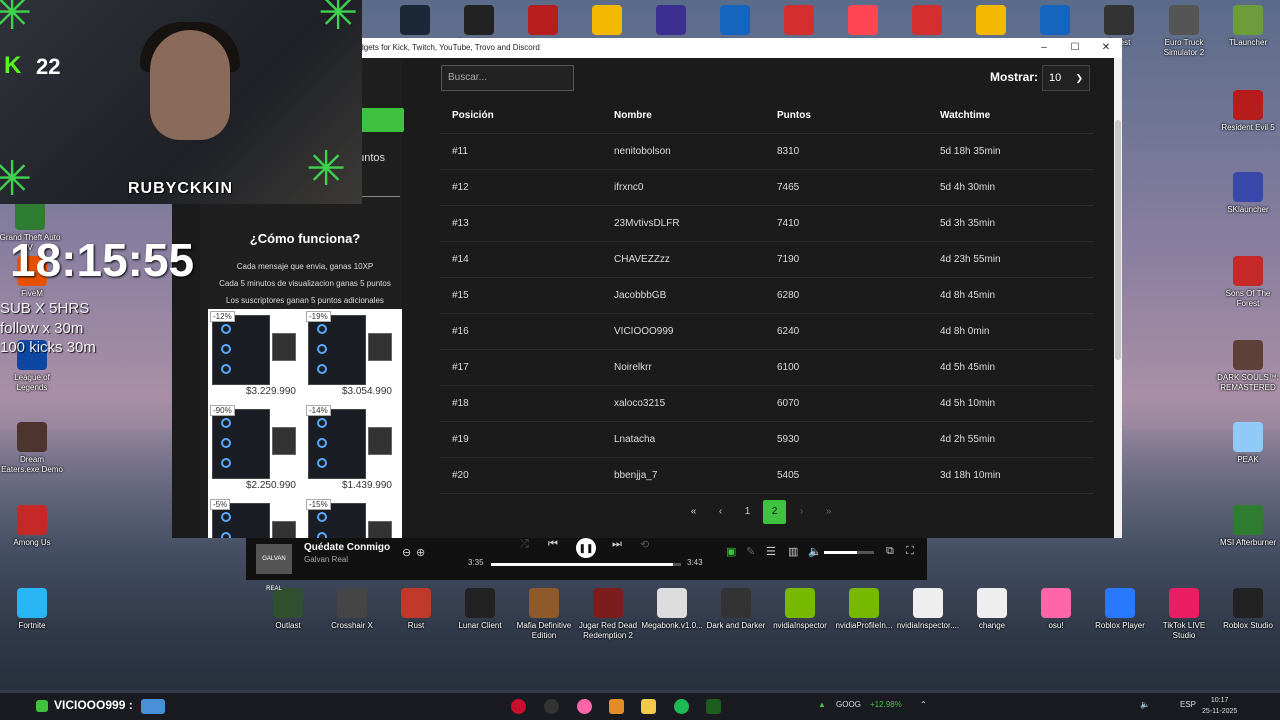 The height and width of the screenshot is (720, 1280). I want to click on show-hidden-icons-icon: ⌃, so click(923, 704).